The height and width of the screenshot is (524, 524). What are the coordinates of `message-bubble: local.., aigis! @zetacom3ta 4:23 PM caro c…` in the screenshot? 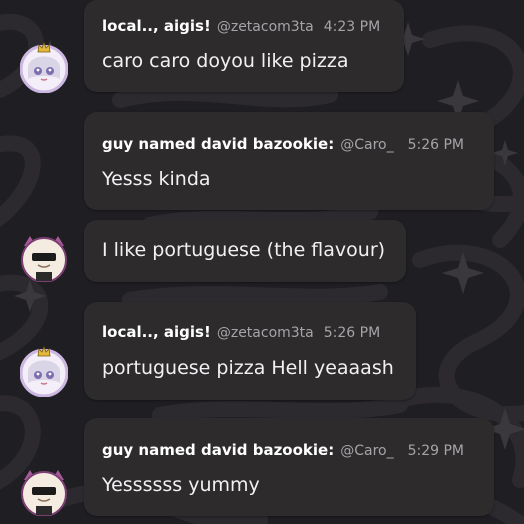 It's located at (244, 46).